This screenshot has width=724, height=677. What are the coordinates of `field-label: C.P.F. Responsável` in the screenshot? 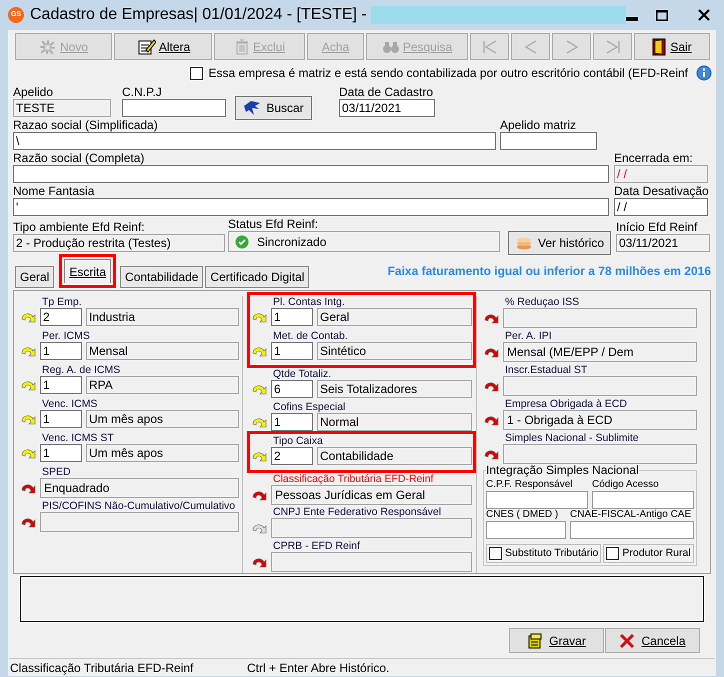 It's located at (530, 485).